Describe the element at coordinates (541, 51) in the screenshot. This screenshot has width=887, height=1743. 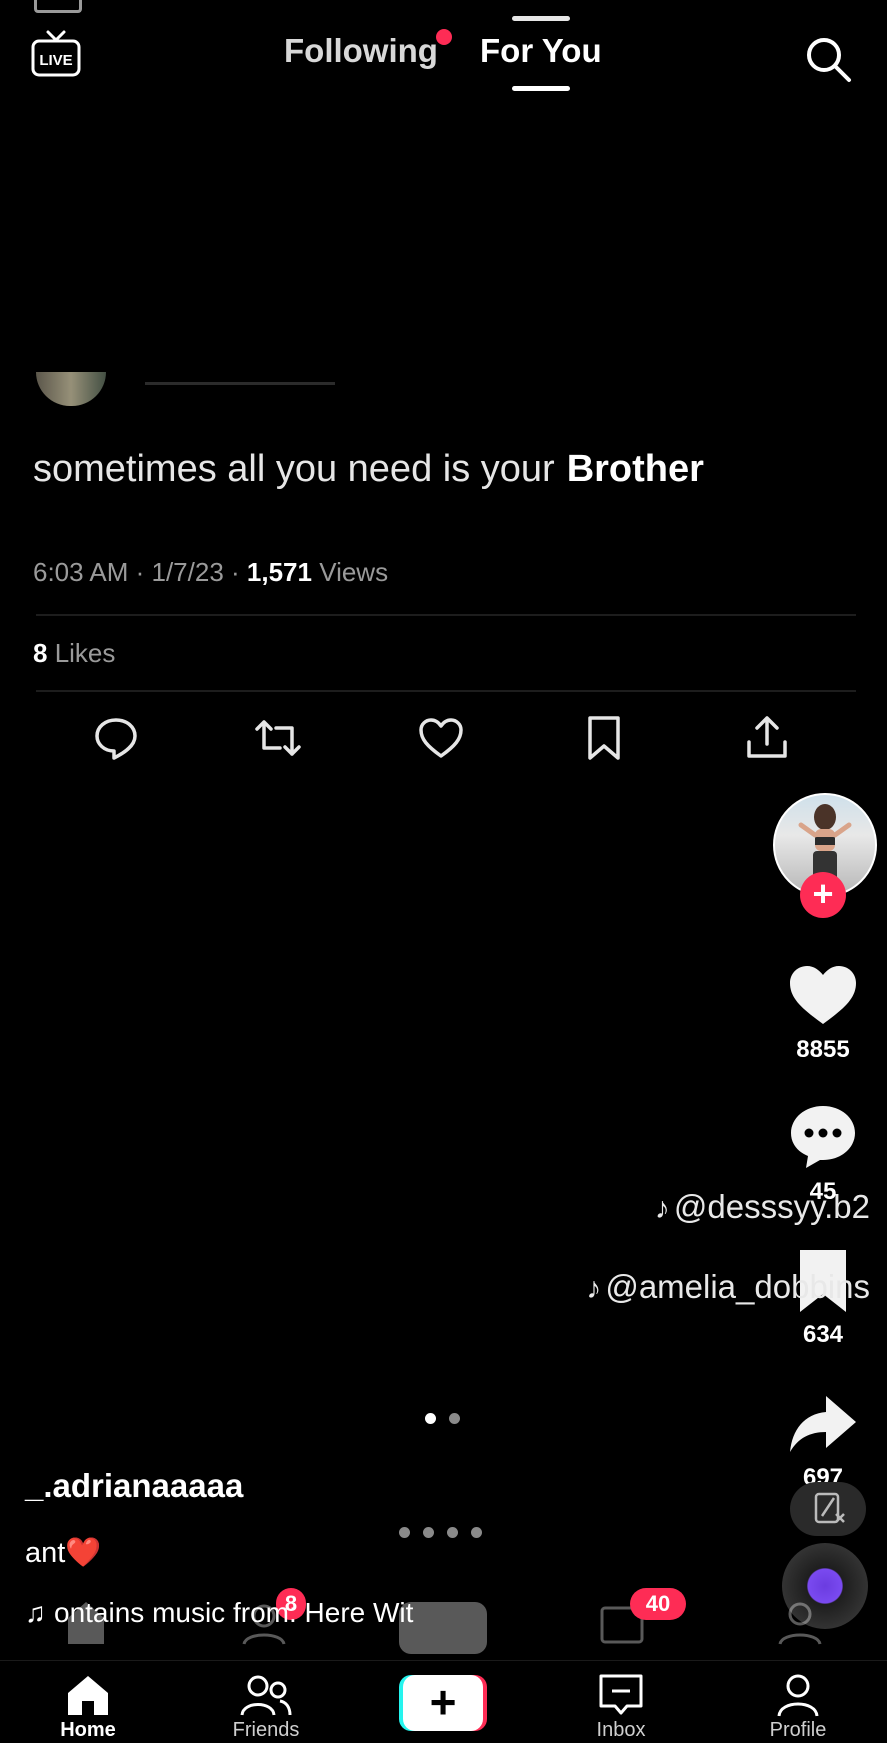
I see `tab-for-you: For You` at that location.